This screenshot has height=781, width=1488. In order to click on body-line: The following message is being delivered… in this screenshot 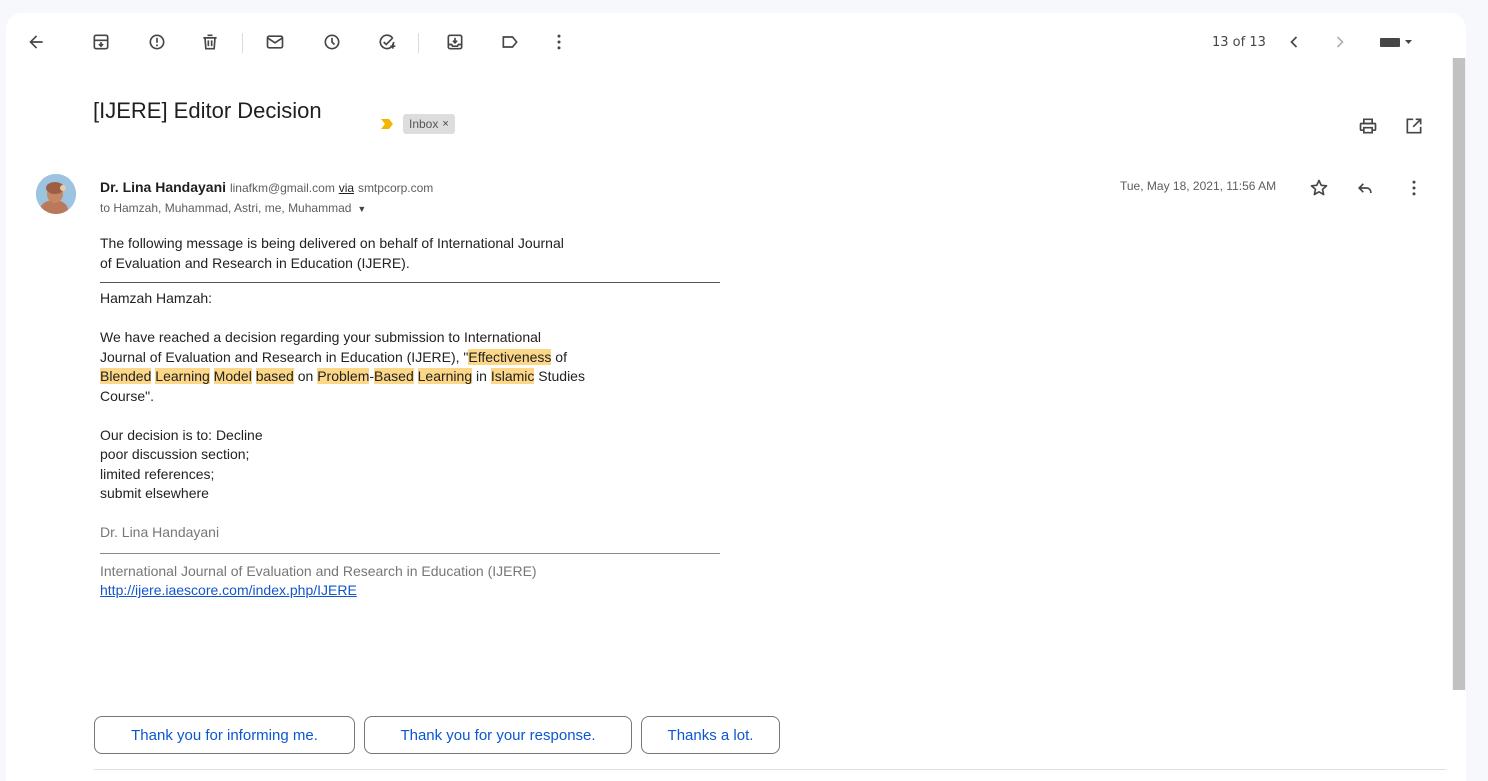, I will do `click(332, 243)`.